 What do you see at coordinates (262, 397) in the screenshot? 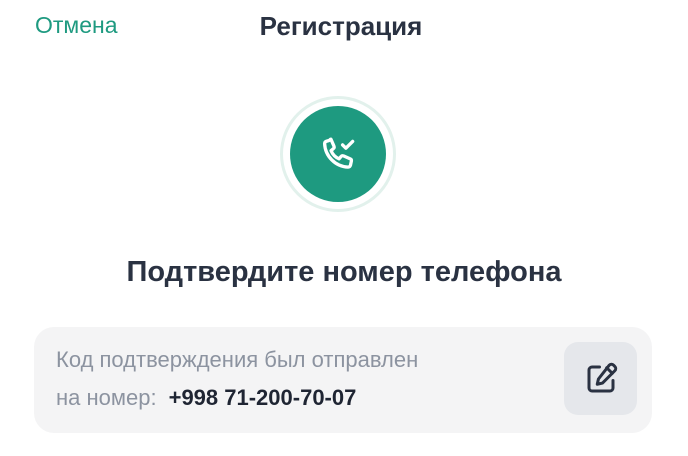
I see `phone-number: +998 71-200-70-07` at bounding box center [262, 397].